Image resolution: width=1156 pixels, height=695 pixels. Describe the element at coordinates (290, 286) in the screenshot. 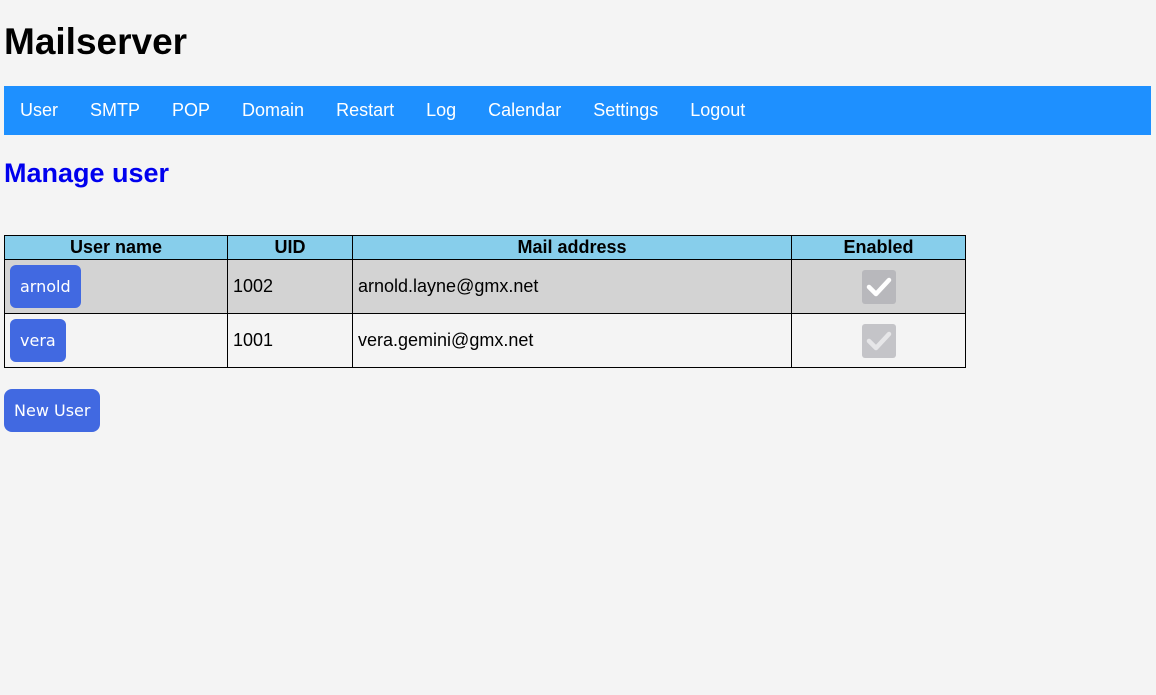

I see `uid-cell: 1002` at that location.